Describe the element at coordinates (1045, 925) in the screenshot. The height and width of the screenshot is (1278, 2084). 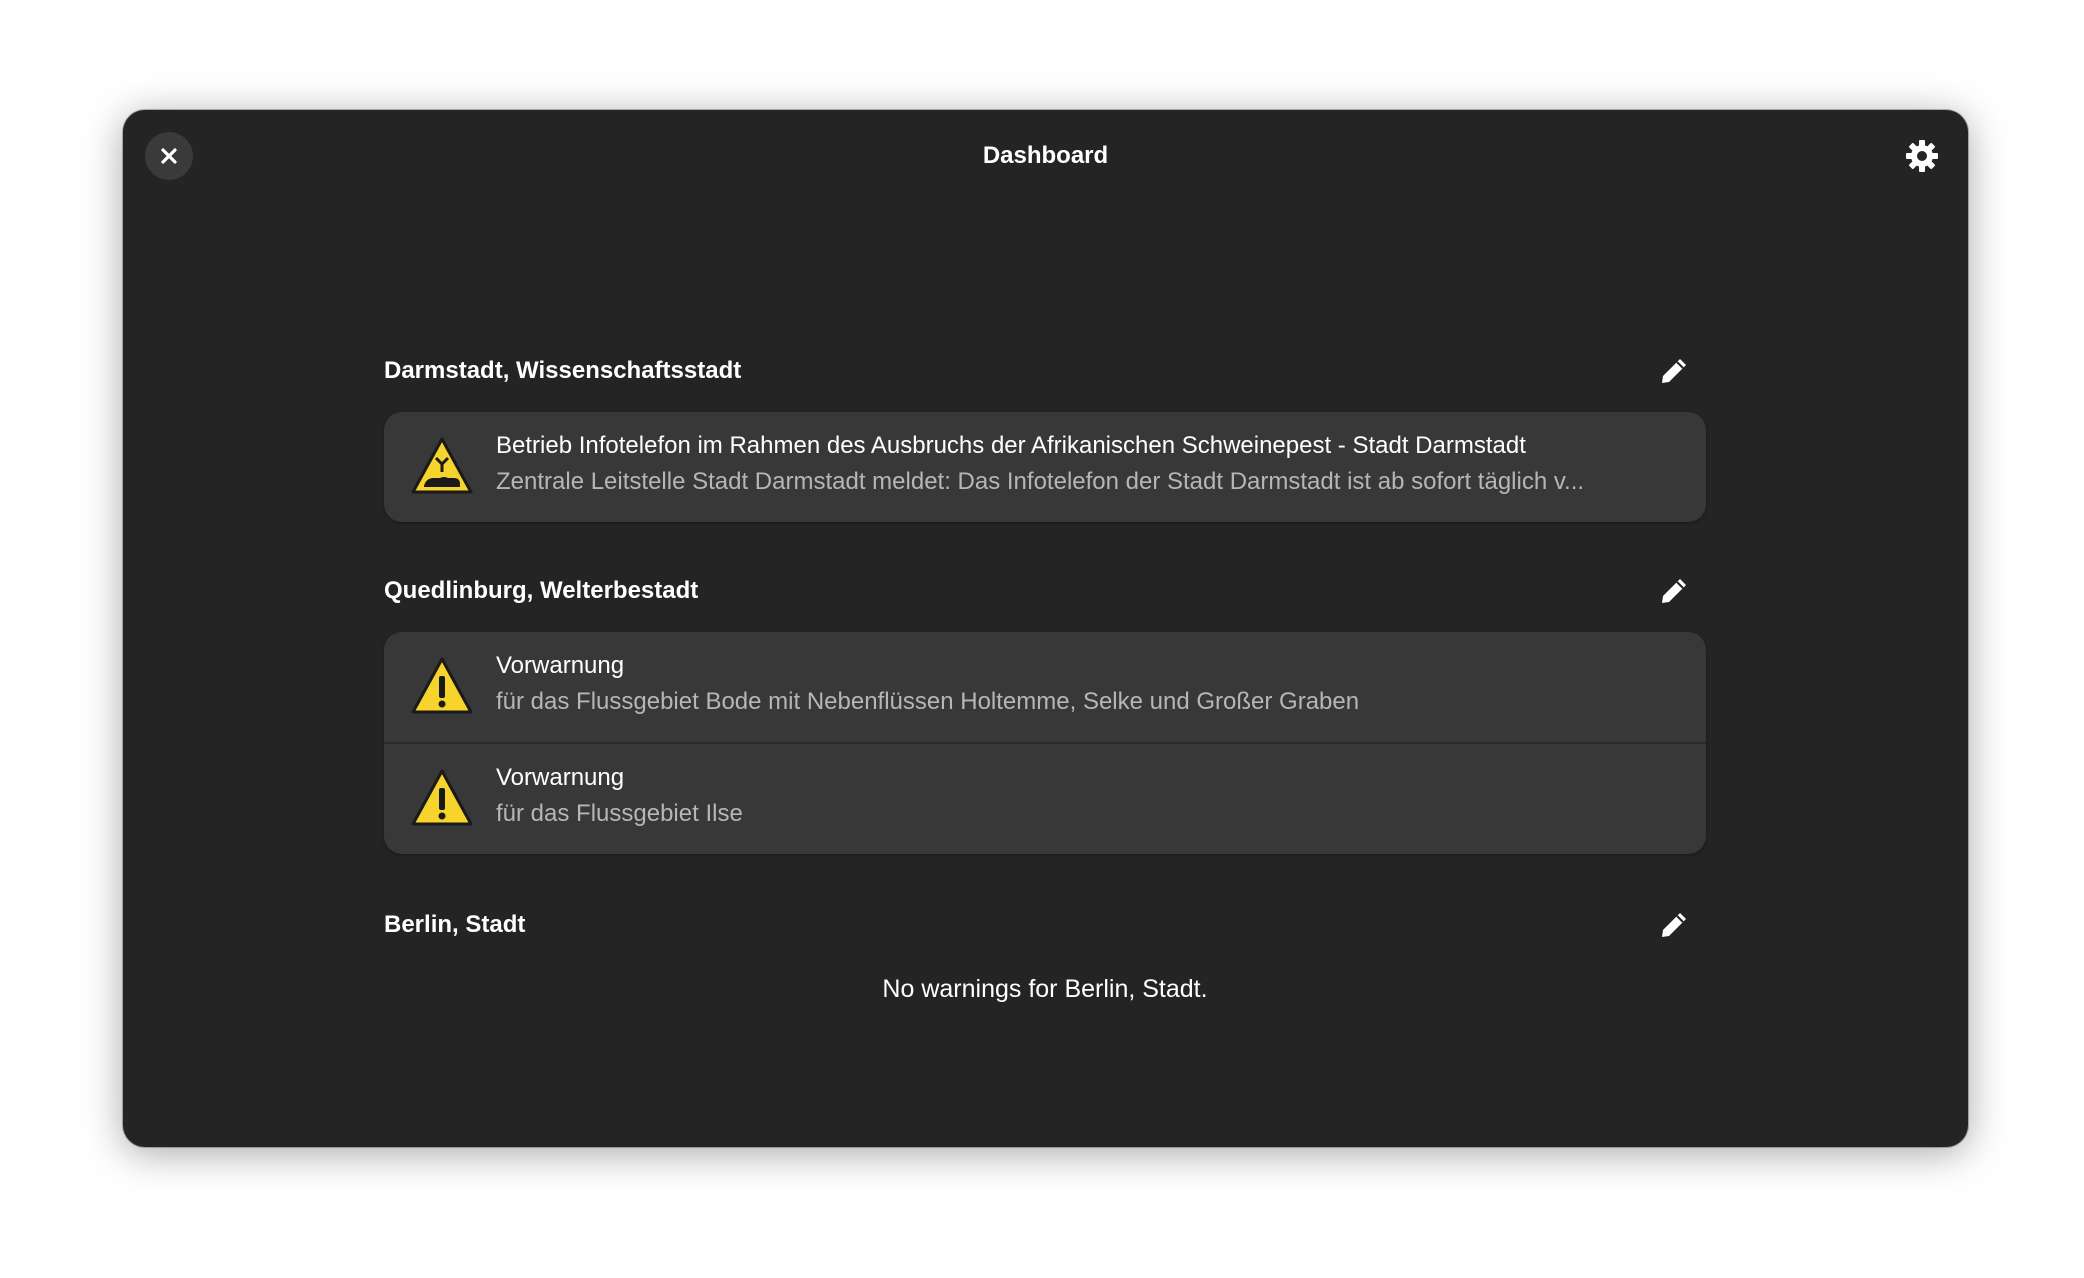
I see `section-header: Berlin, Stadt` at that location.